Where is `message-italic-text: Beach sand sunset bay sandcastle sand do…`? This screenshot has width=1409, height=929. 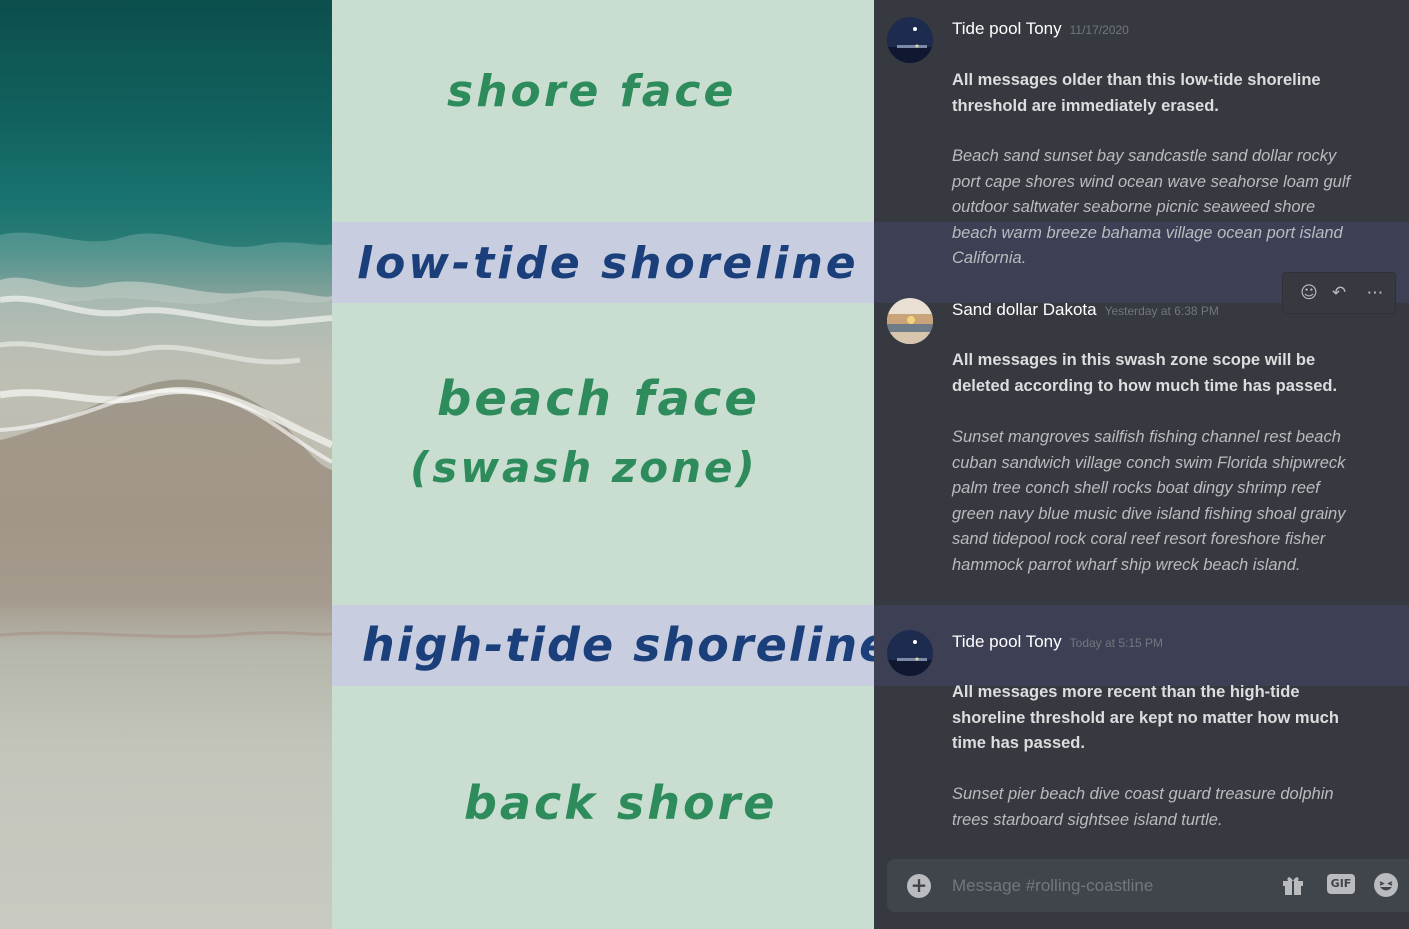
message-italic-text: Beach sand sunset bay sandcastle sand do… is located at coordinates (1151, 207).